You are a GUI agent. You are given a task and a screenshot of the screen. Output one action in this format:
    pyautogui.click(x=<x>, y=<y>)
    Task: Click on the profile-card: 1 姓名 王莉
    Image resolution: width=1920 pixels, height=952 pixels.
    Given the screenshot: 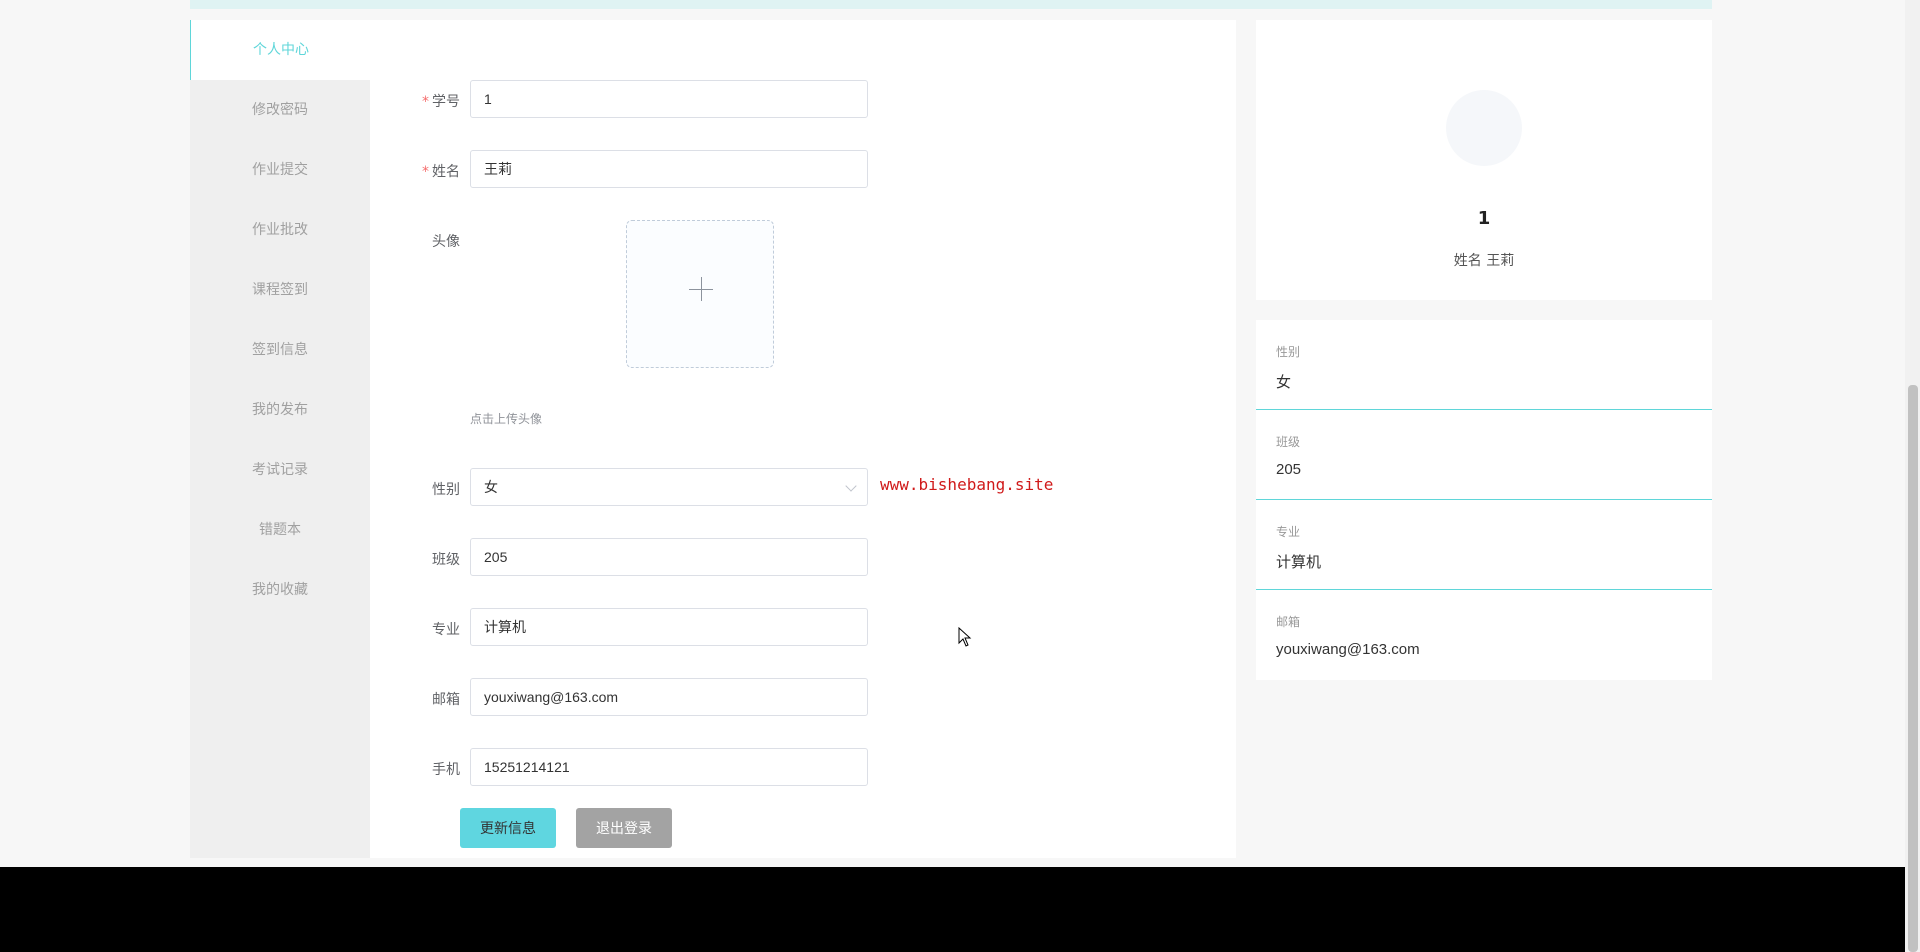 What is the action you would take?
    pyautogui.click(x=1484, y=160)
    